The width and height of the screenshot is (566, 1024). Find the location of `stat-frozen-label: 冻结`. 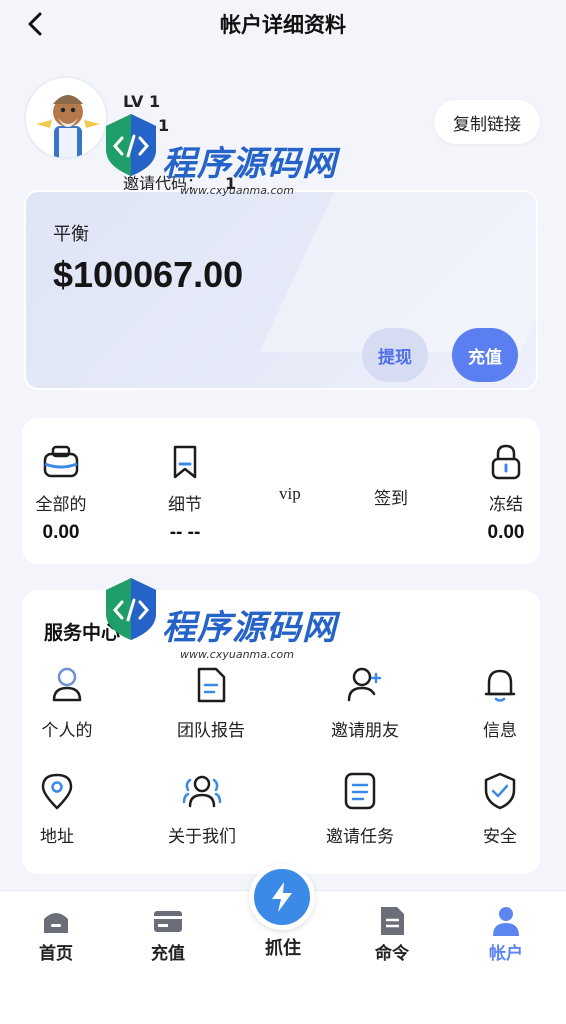

stat-frozen-label: 冻结 is located at coordinates (506, 505).